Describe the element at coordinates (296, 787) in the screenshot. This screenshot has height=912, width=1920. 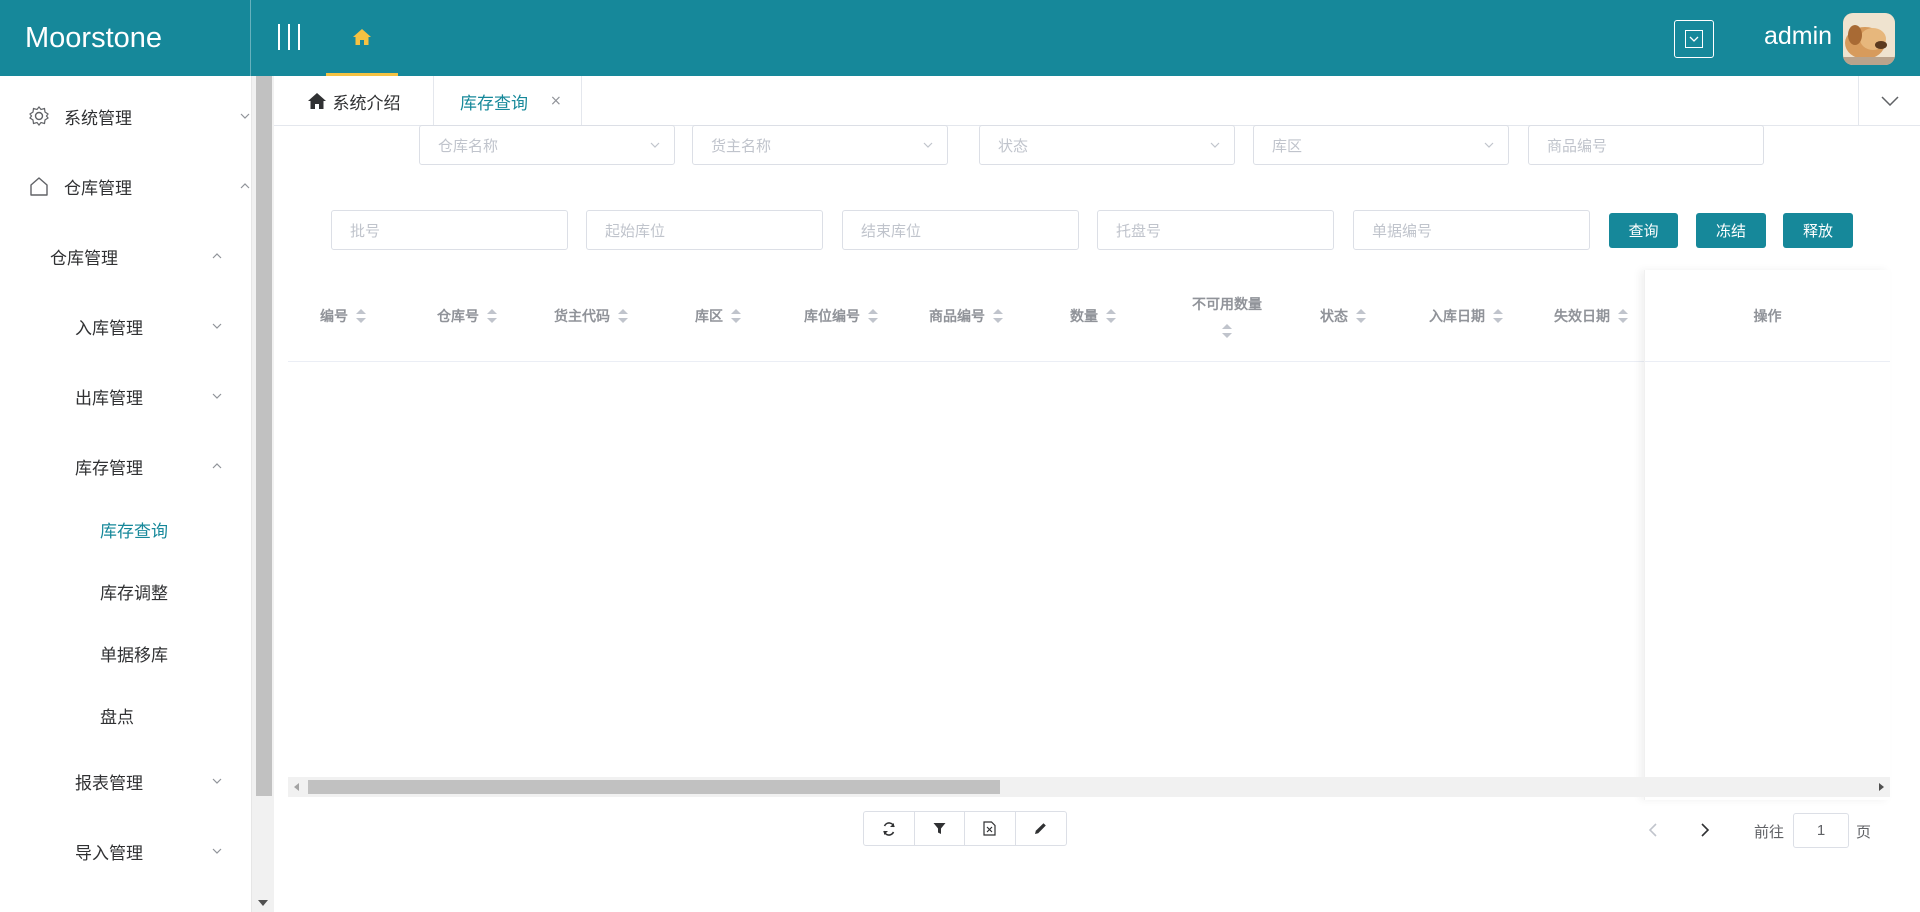
I see `scroll-left-arrow-icon` at that location.